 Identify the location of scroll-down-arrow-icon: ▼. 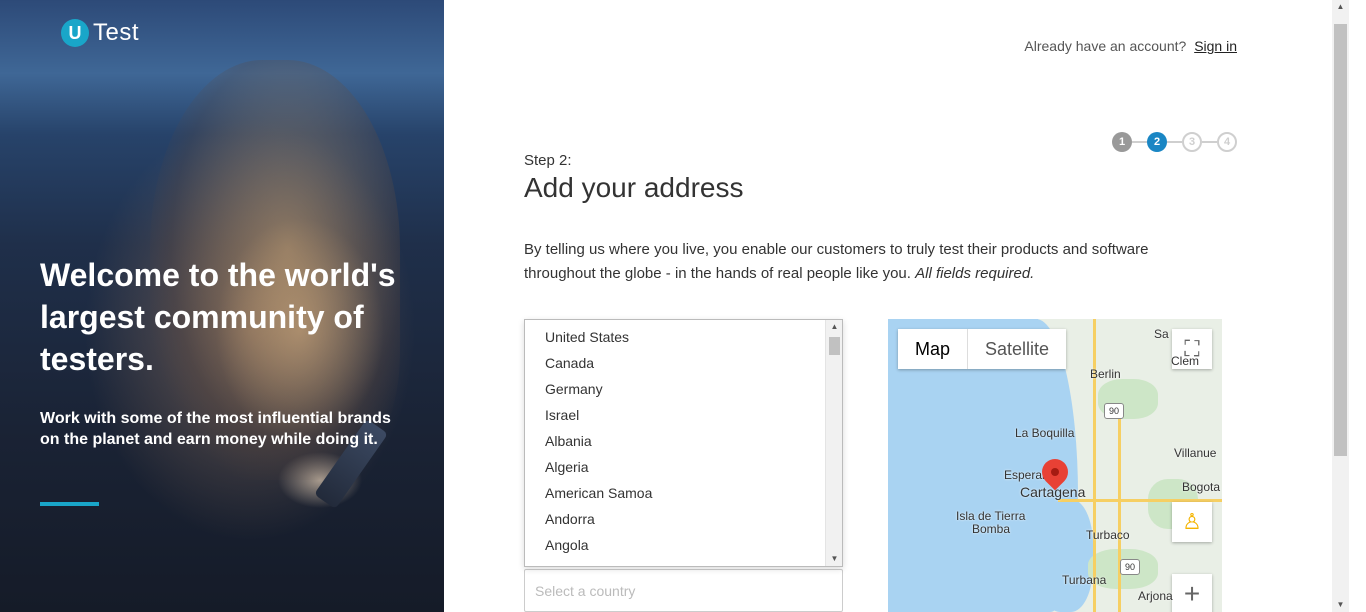
(834, 559).